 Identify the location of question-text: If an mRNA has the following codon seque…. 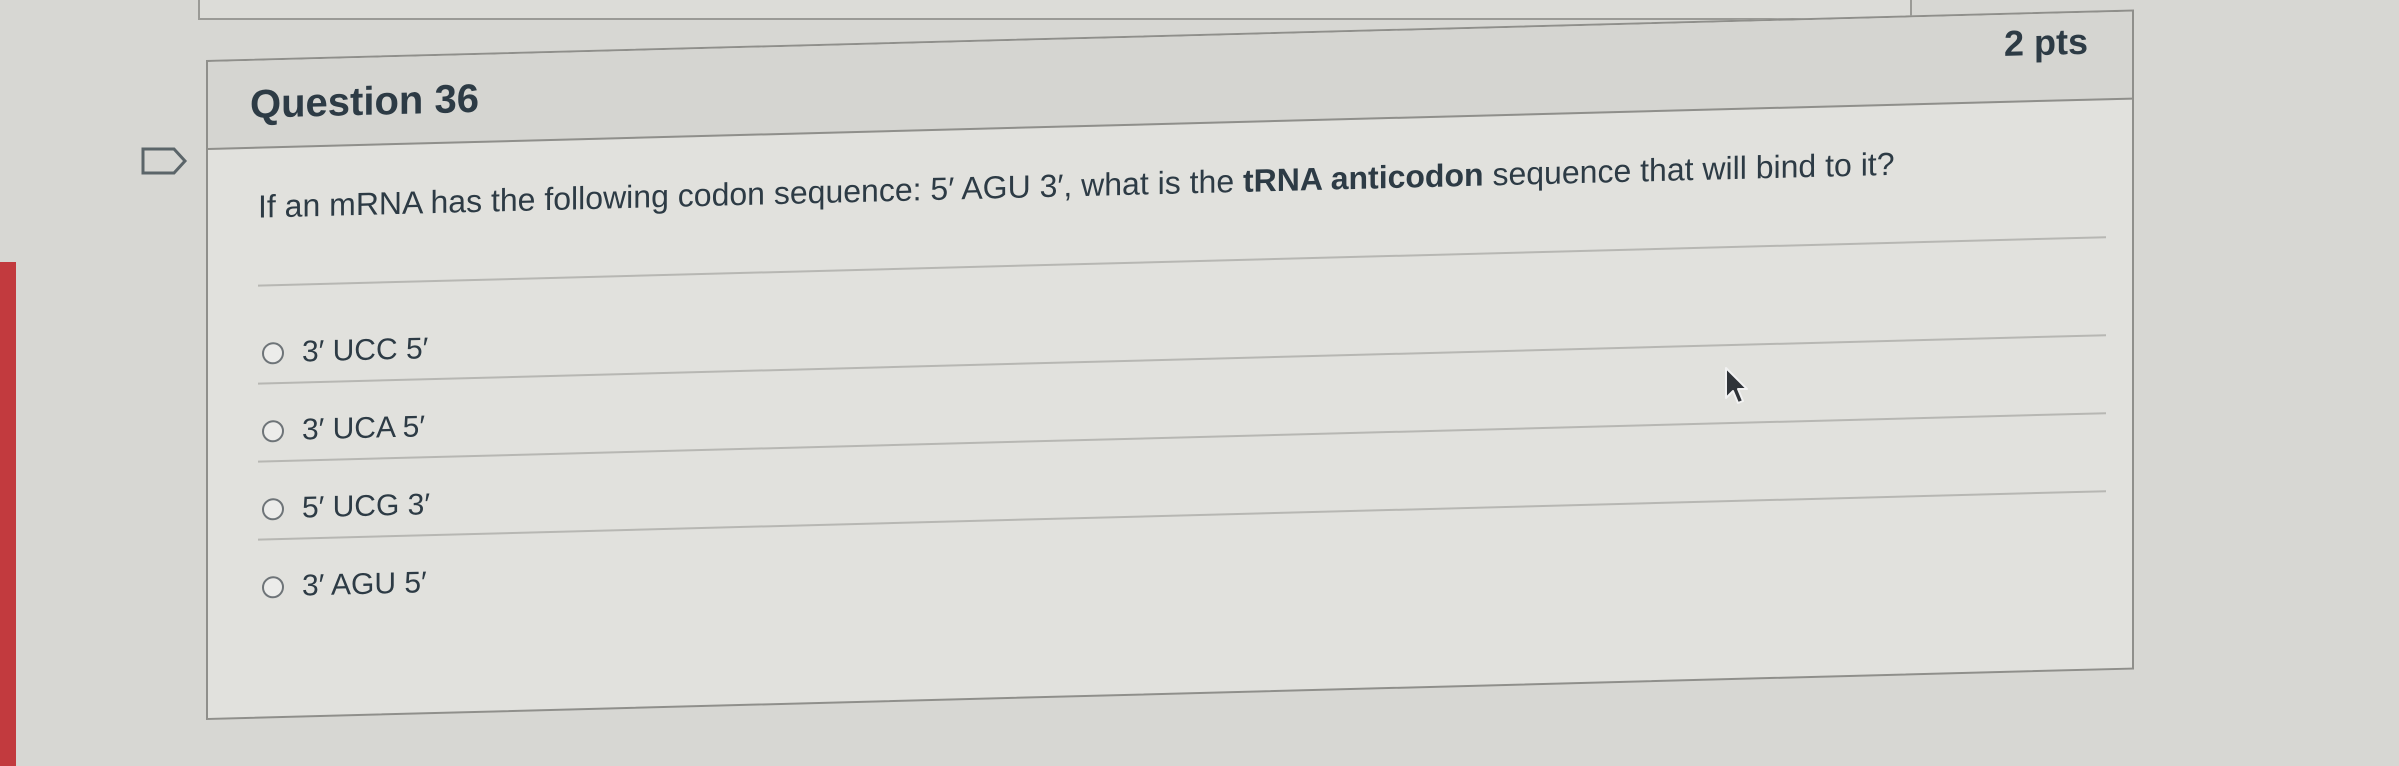
(1076, 186).